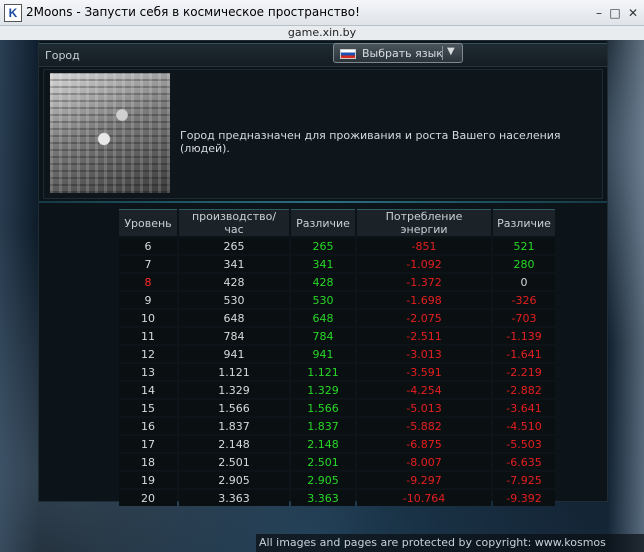  I want to click on cell-production: 341, so click(234, 264).